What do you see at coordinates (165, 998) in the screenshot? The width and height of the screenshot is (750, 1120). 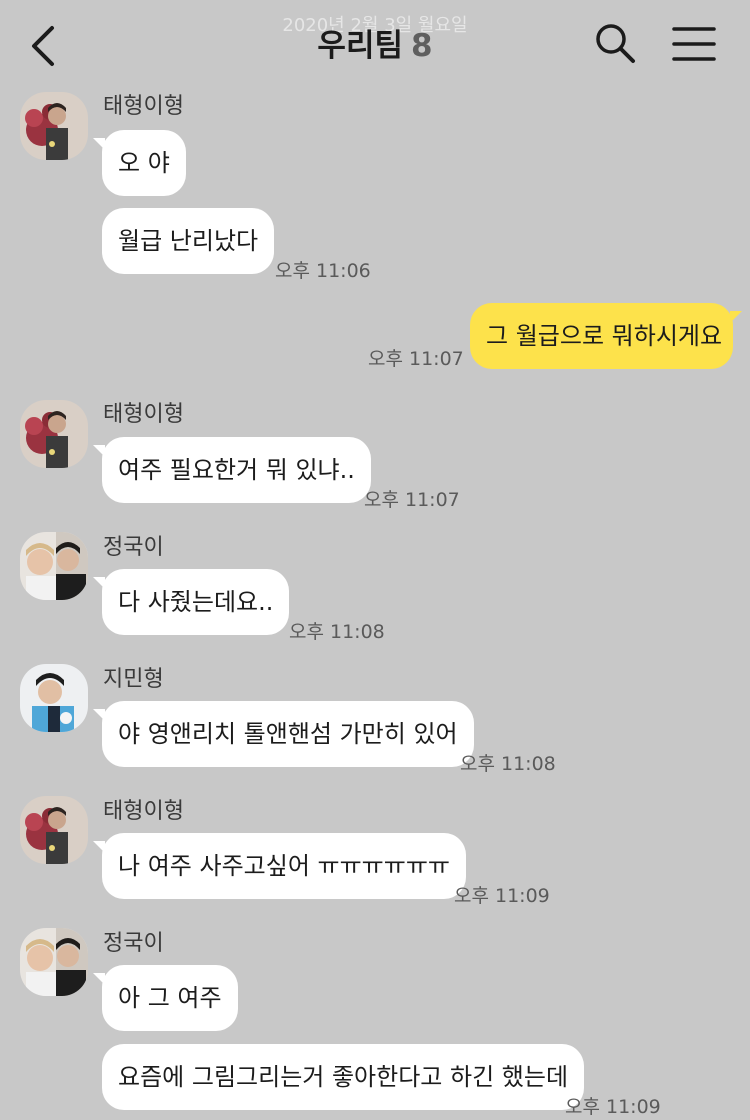 I see `message-bubble: 아 그 여주` at bounding box center [165, 998].